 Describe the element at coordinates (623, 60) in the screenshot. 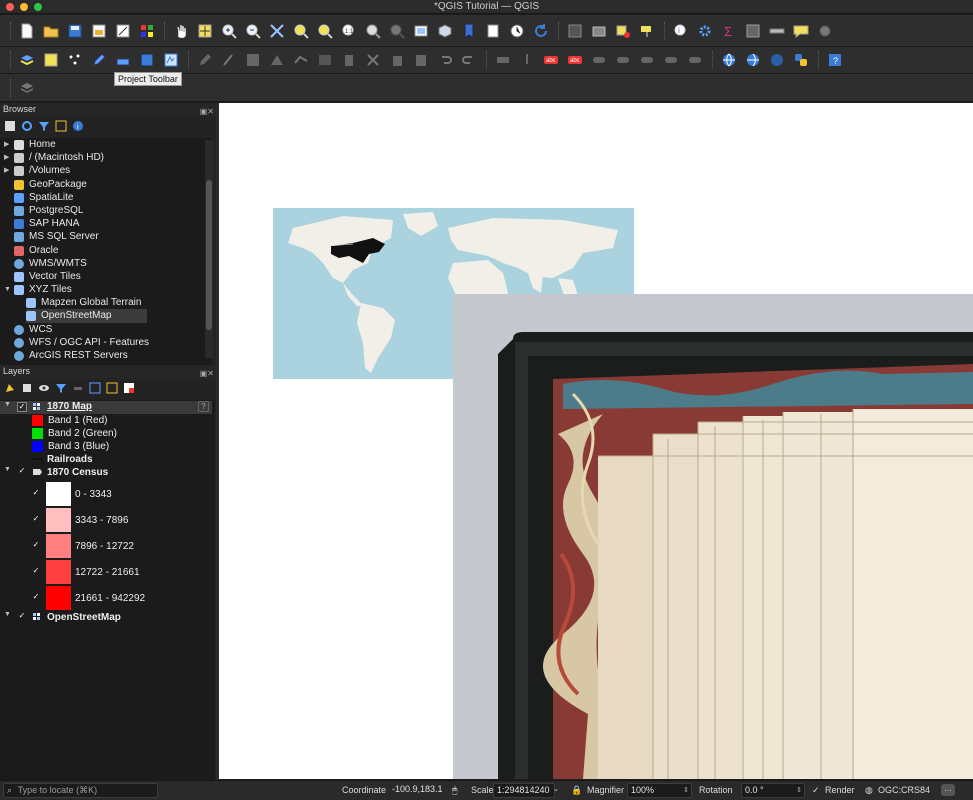

I see `rotate-label-icon` at that location.